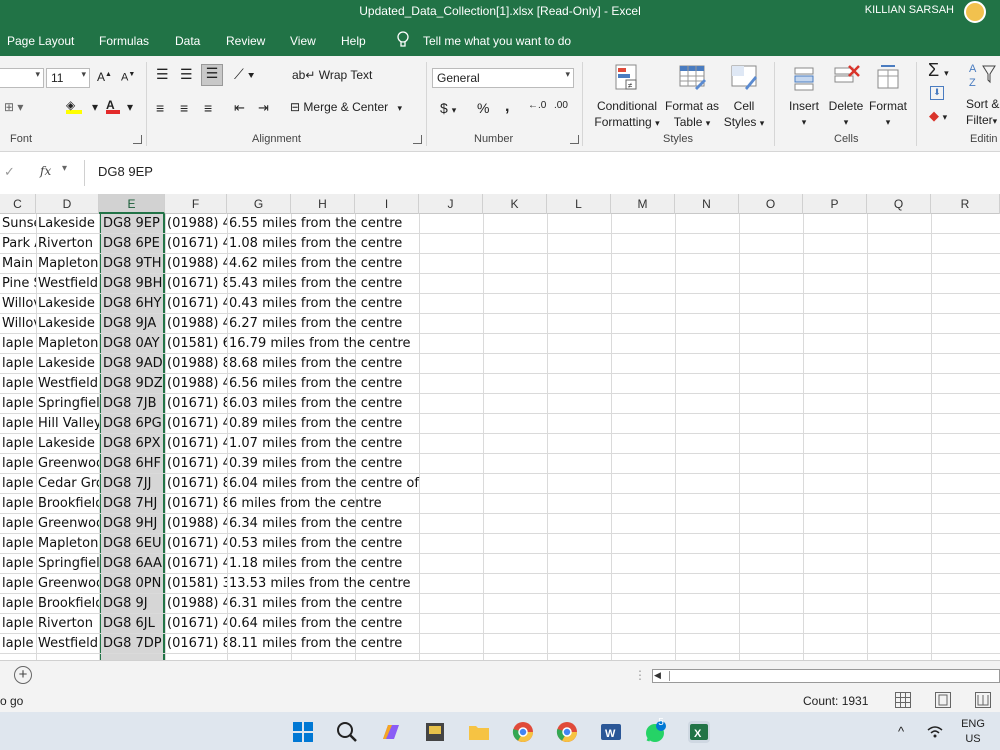 This screenshot has height=750, width=1000. What do you see at coordinates (835, 204) in the screenshot?
I see `column-header-p: P` at bounding box center [835, 204].